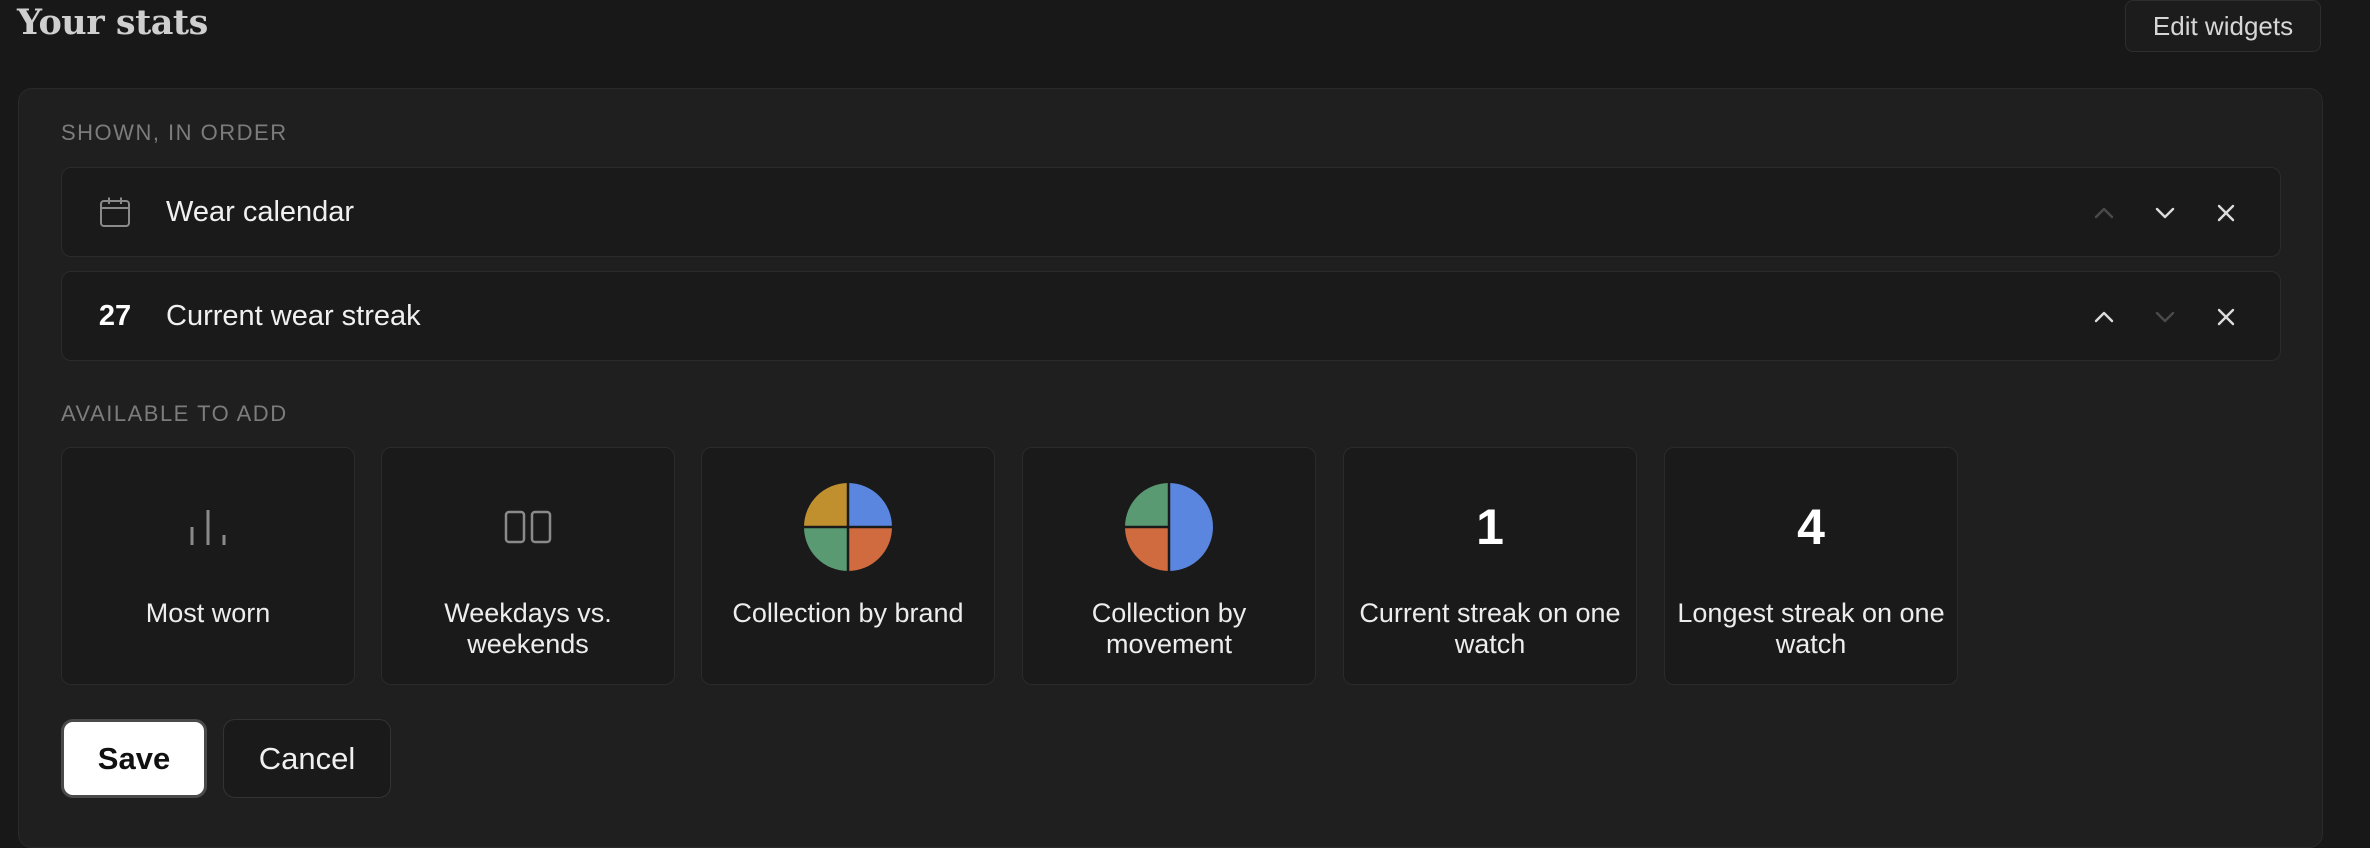  What do you see at coordinates (528, 628) in the screenshot?
I see `tile-label: Weekdays vs. weekends` at bounding box center [528, 628].